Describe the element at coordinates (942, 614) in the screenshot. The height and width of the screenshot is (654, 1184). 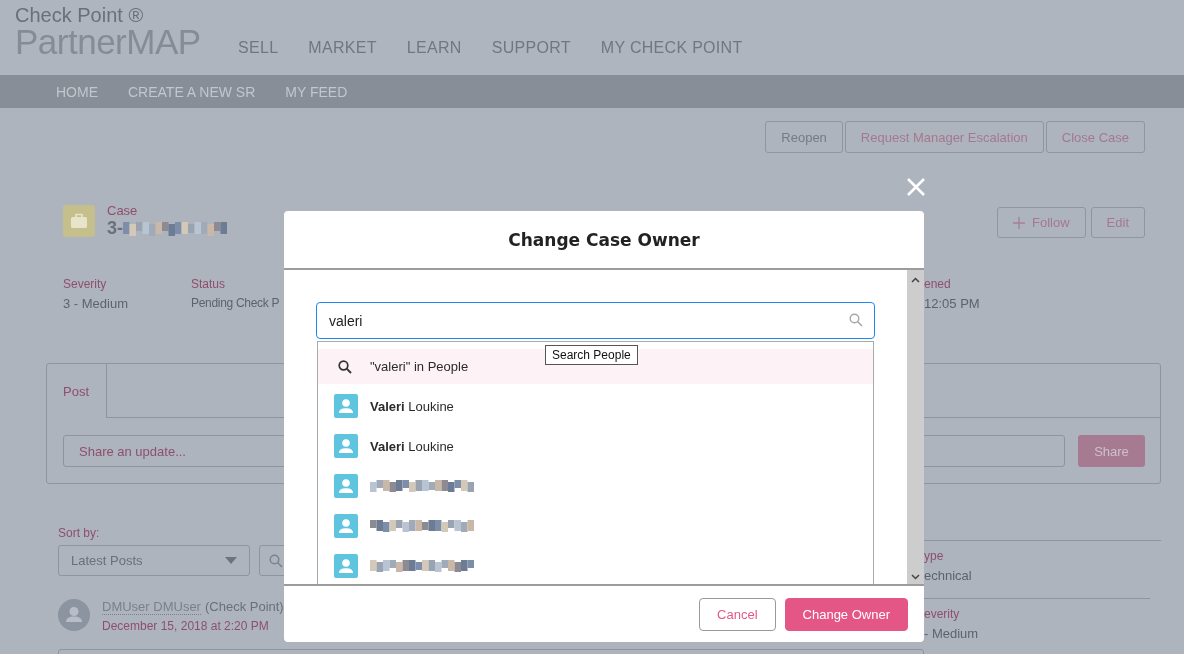
I see `field-label: everity` at that location.